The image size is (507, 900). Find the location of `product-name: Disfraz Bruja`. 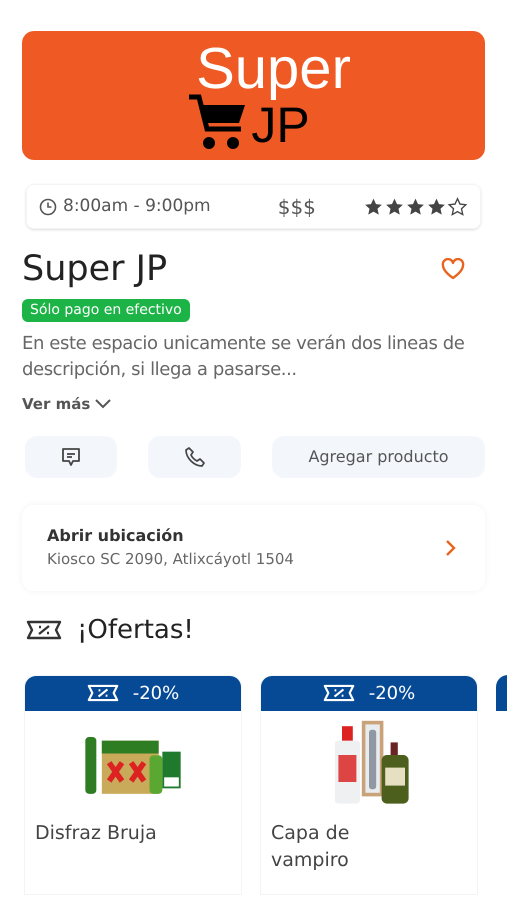

product-name: Disfraz Bruja is located at coordinates (96, 833).